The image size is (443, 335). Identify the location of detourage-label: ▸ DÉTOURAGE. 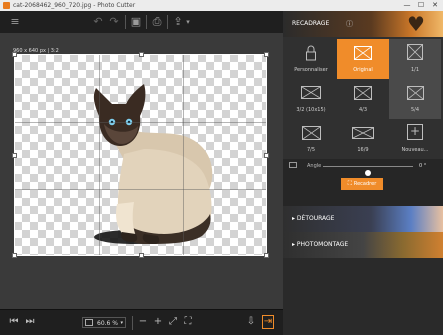
(313, 218).